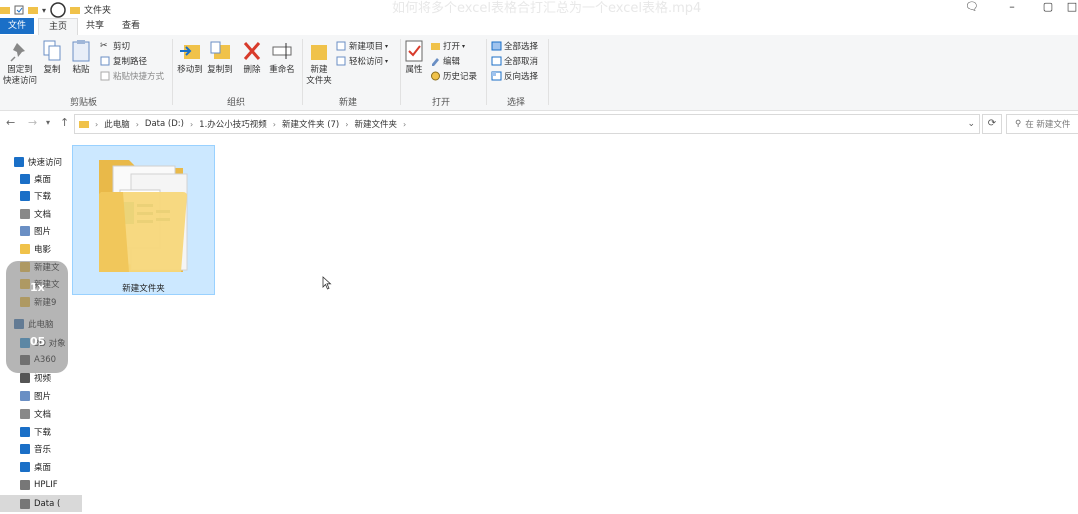  What do you see at coordinates (81, 70) in the screenshot?
I see `paste-label: 粘贴` at bounding box center [81, 70].